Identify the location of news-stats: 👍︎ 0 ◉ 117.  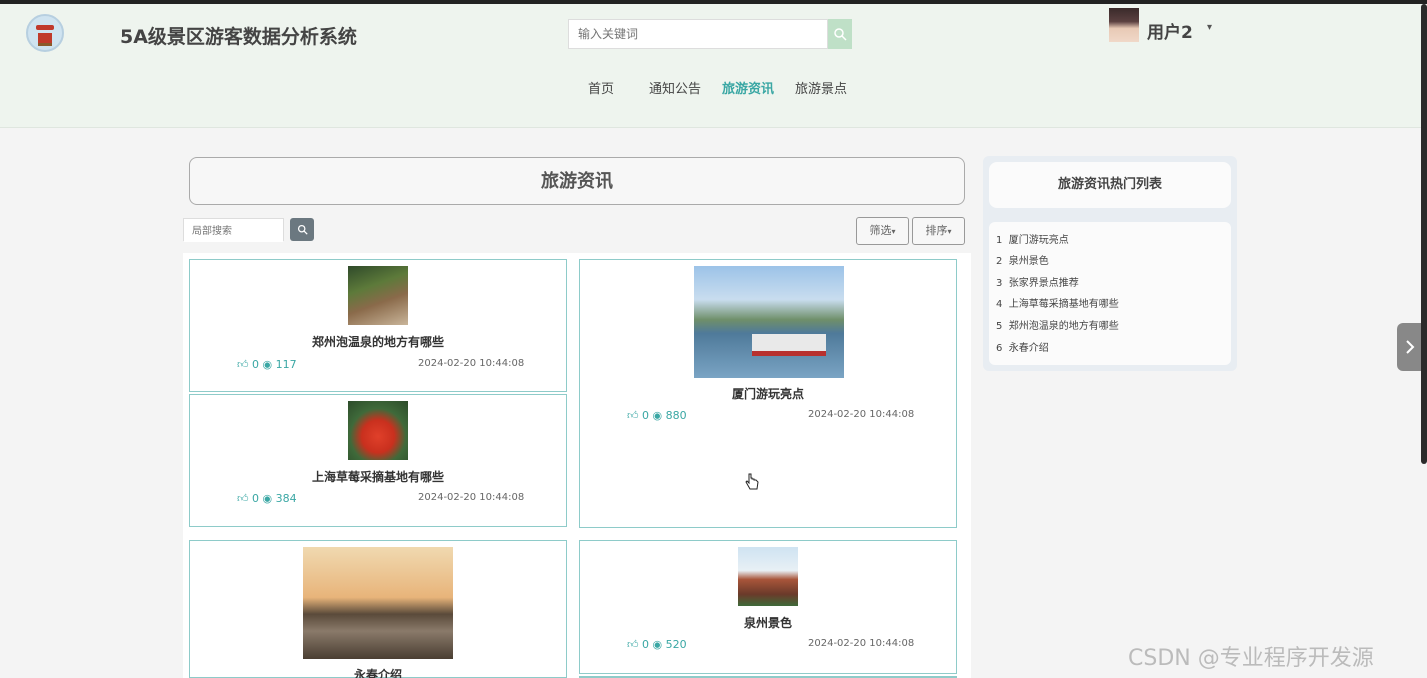
(267, 364).